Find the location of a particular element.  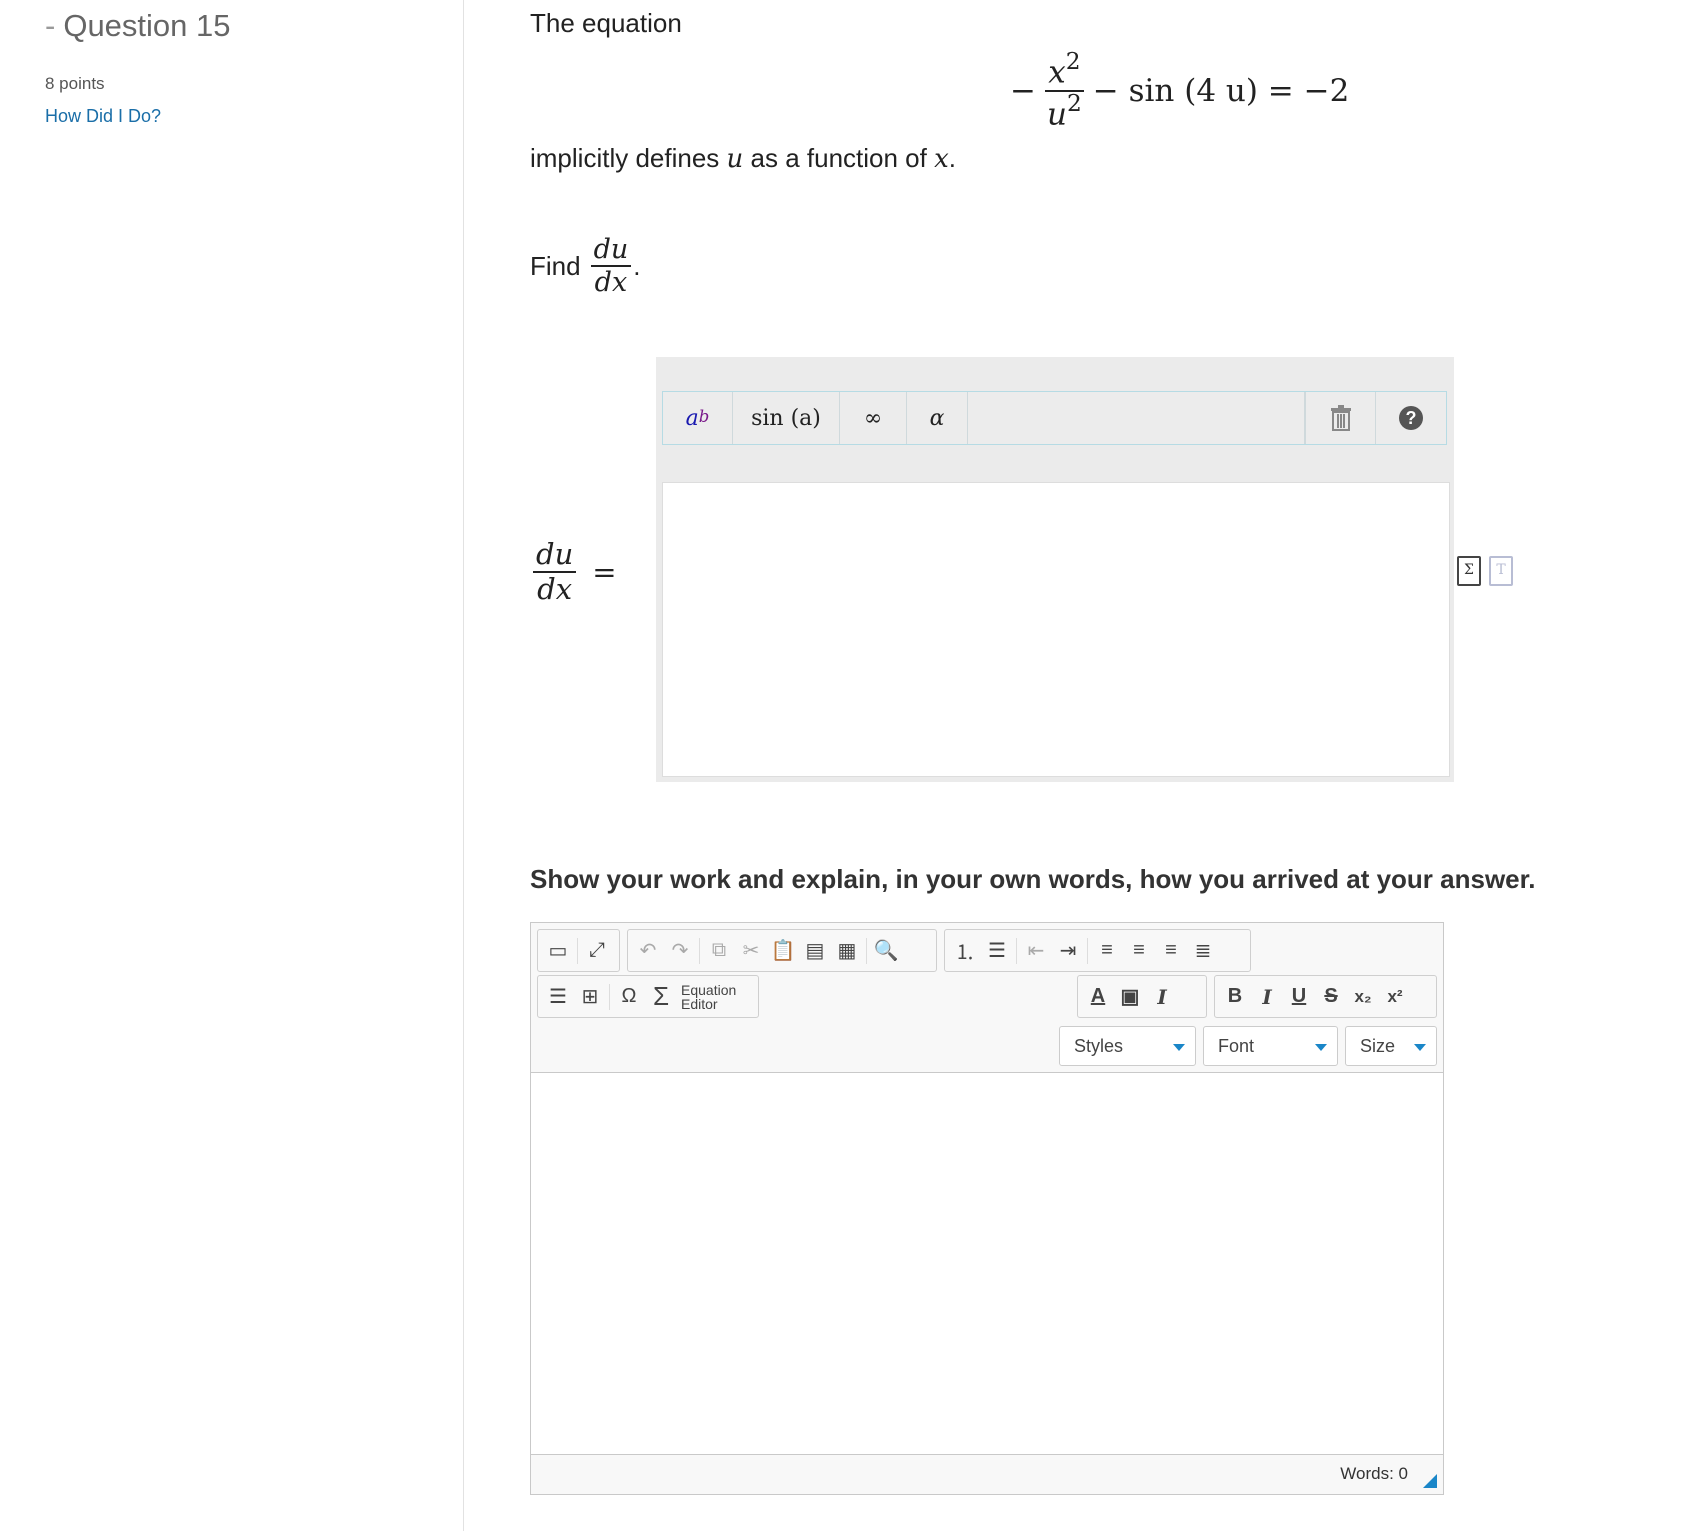

outdent-icon: ⇤ is located at coordinates (1036, 951).